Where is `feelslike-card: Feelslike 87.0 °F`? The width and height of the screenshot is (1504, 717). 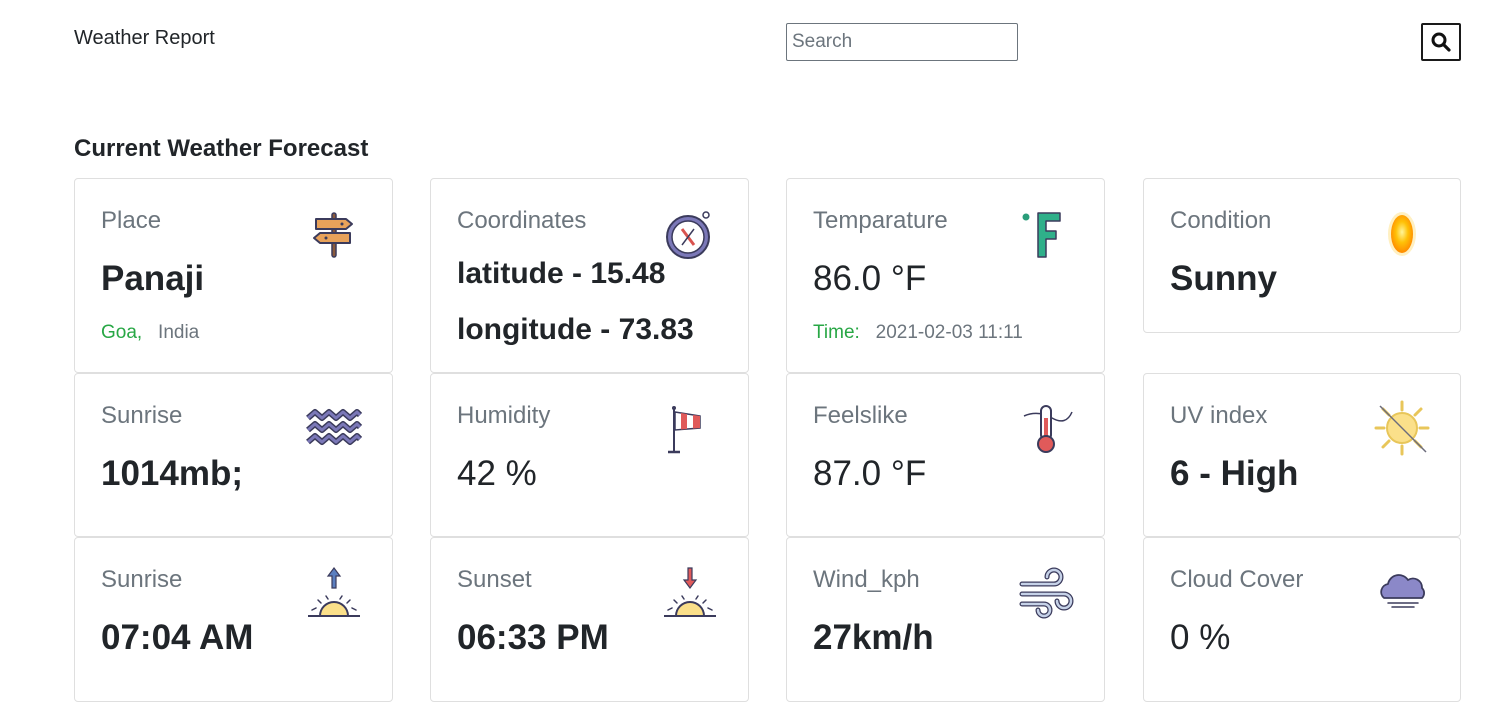 feelslike-card: Feelslike 87.0 °F is located at coordinates (945, 455).